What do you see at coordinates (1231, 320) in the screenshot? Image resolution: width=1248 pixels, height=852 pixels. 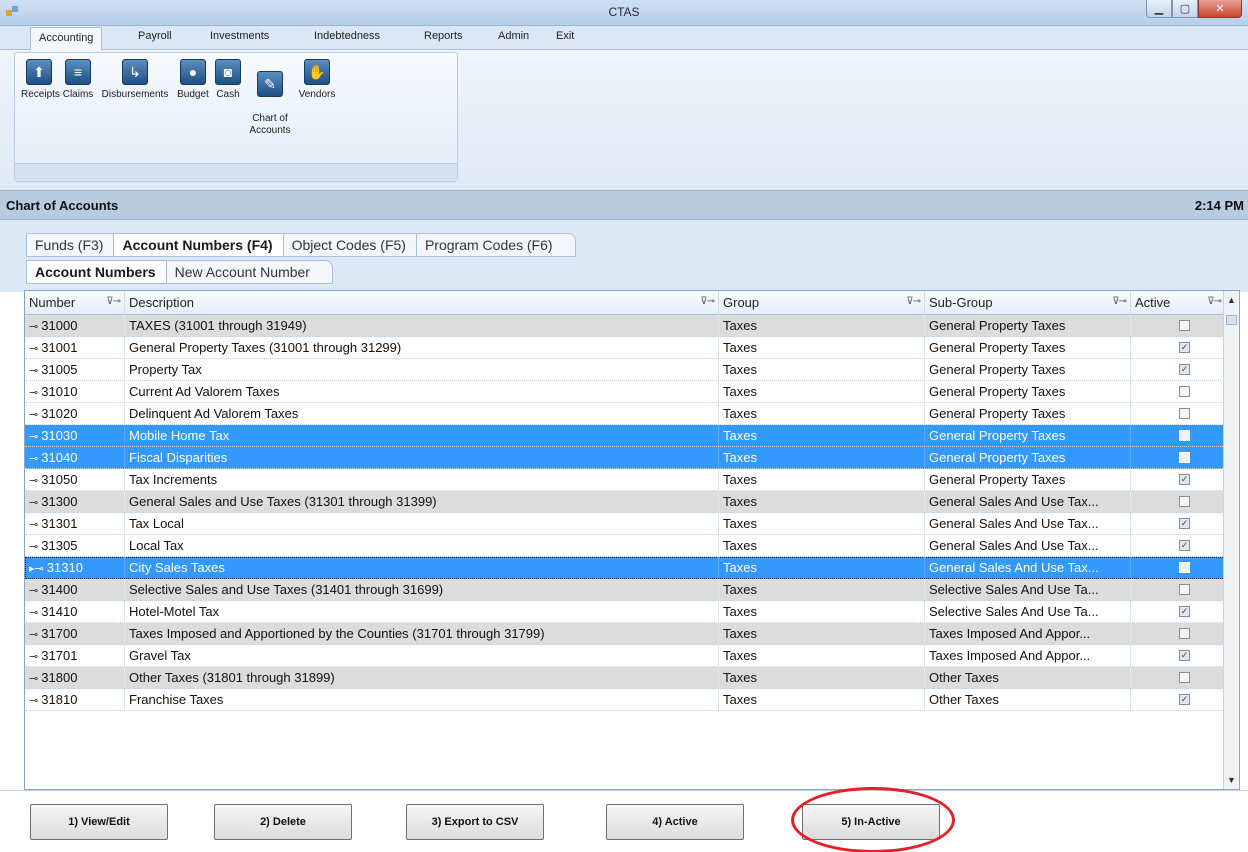 I see `scroll-thumb` at bounding box center [1231, 320].